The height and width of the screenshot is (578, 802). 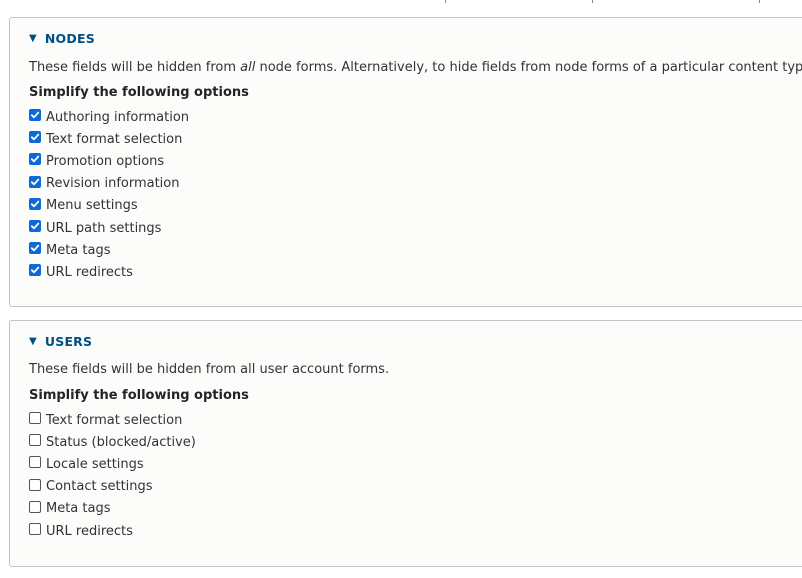 What do you see at coordinates (95, 464) in the screenshot?
I see `checkbox-label: Locale settings` at bounding box center [95, 464].